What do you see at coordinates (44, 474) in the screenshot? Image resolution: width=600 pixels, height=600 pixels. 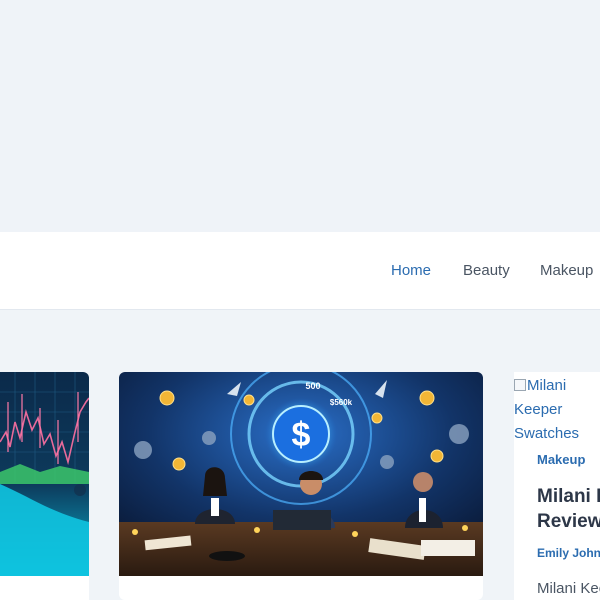 I see `trading-chart-image` at bounding box center [44, 474].